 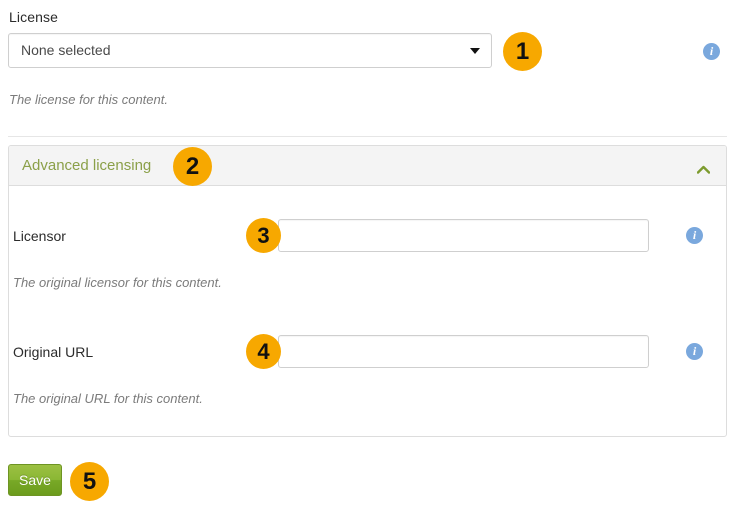 What do you see at coordinates (694, 351) in the screenshot?
I see `original-url-info-icon: i` at bounding box center [694, 351].